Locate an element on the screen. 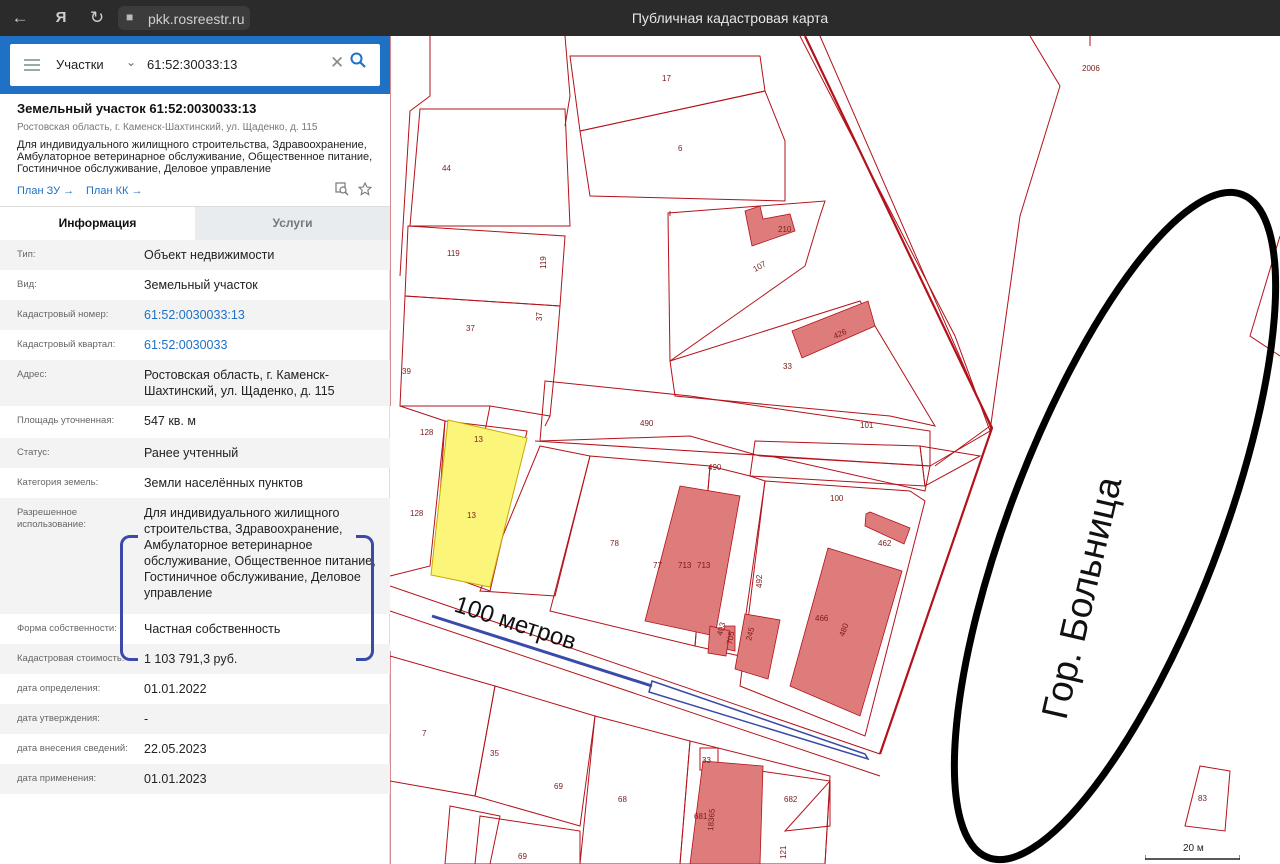 This screenshot has width=1280, height=864. info-value-link: 61:52:0030033 is located at coordinates (260, 345).